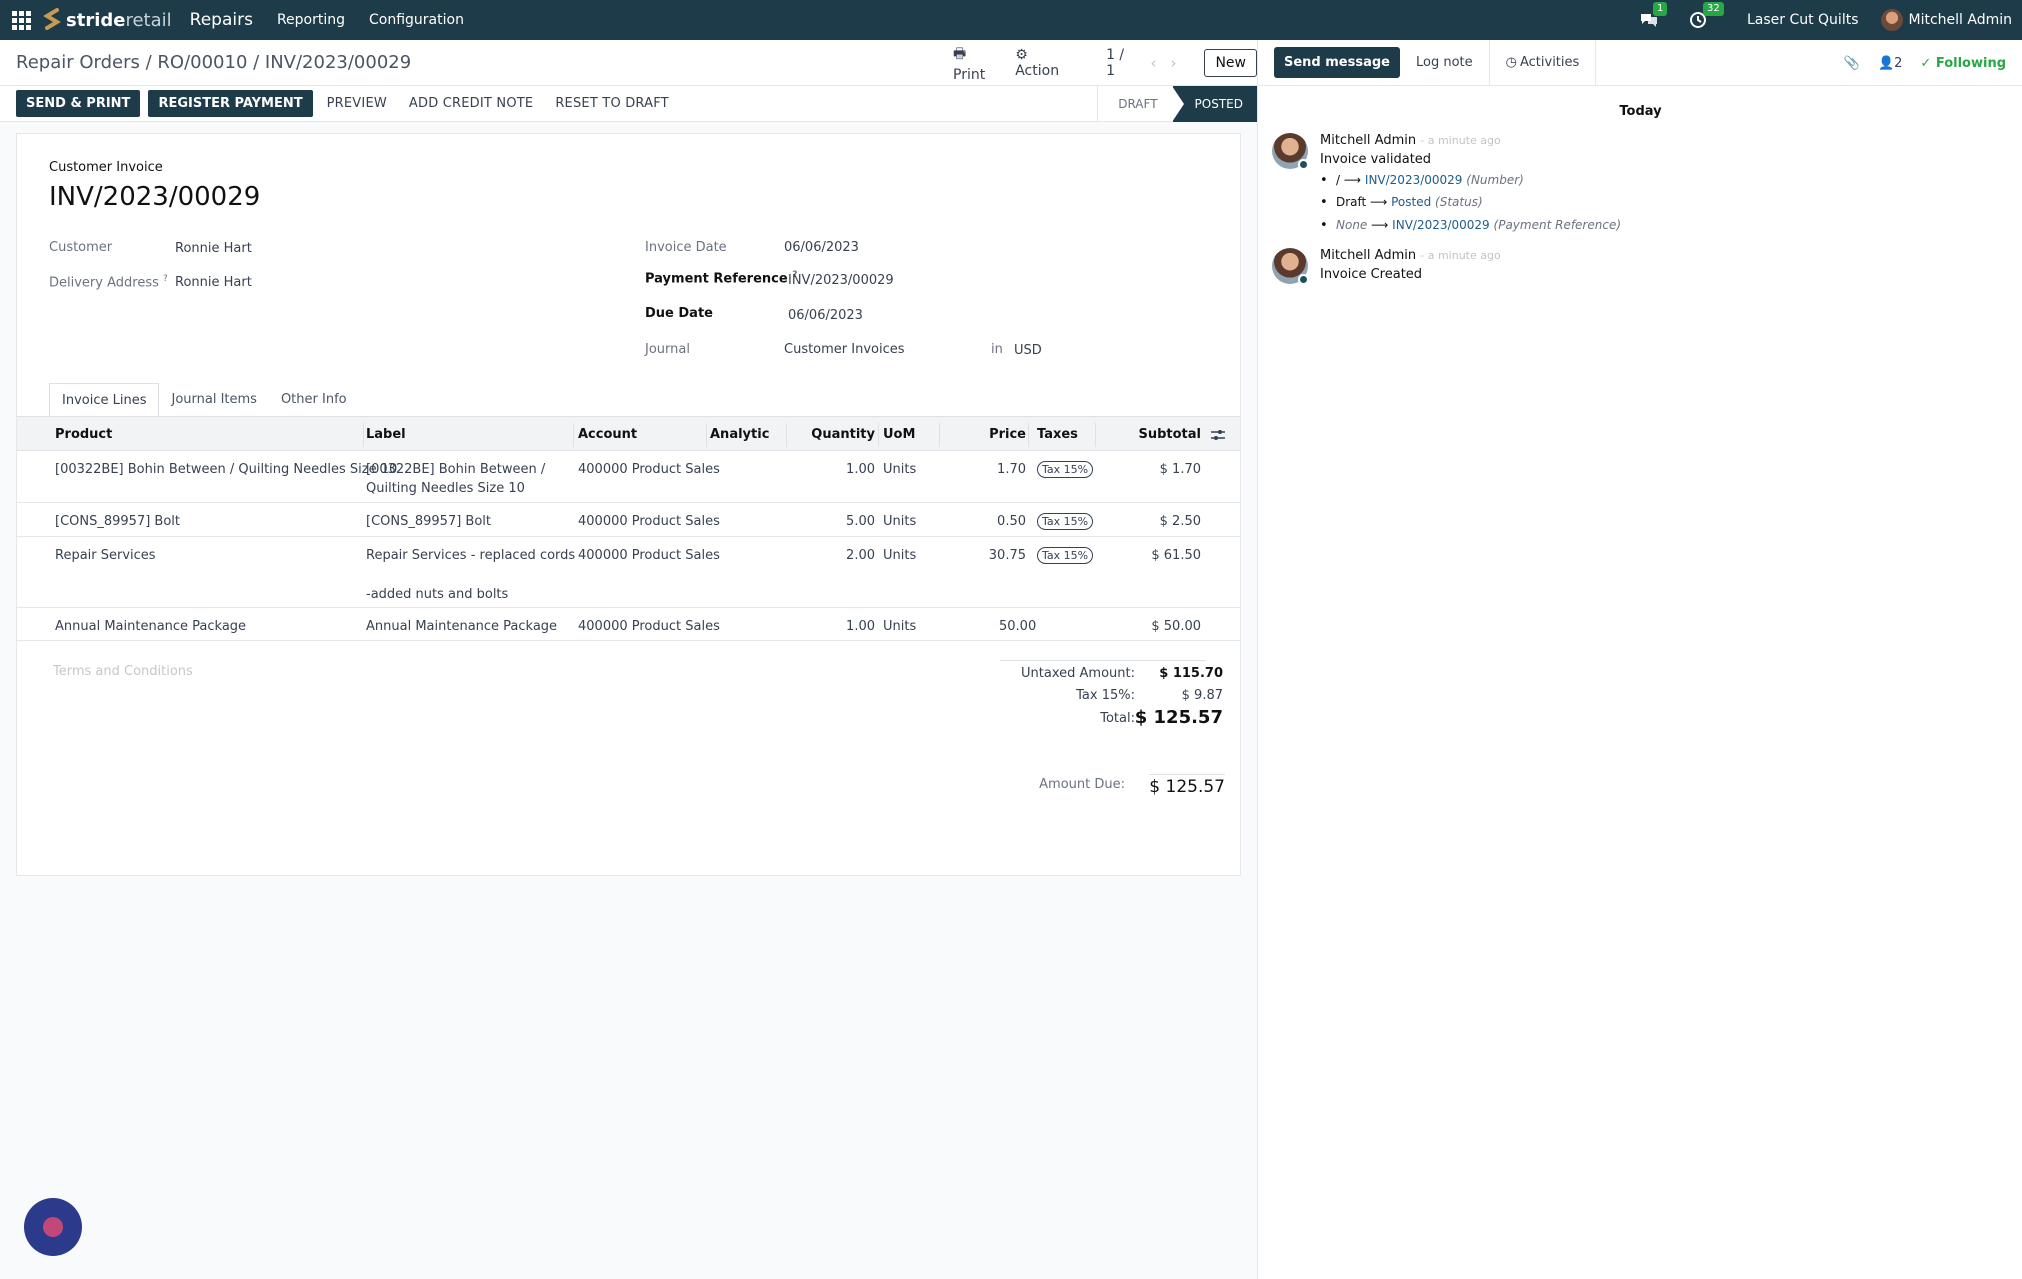 The width and height of the screenshot is (2022, 1279). I want to click on nav-app-repairs: Repairs, so click(221, 20).